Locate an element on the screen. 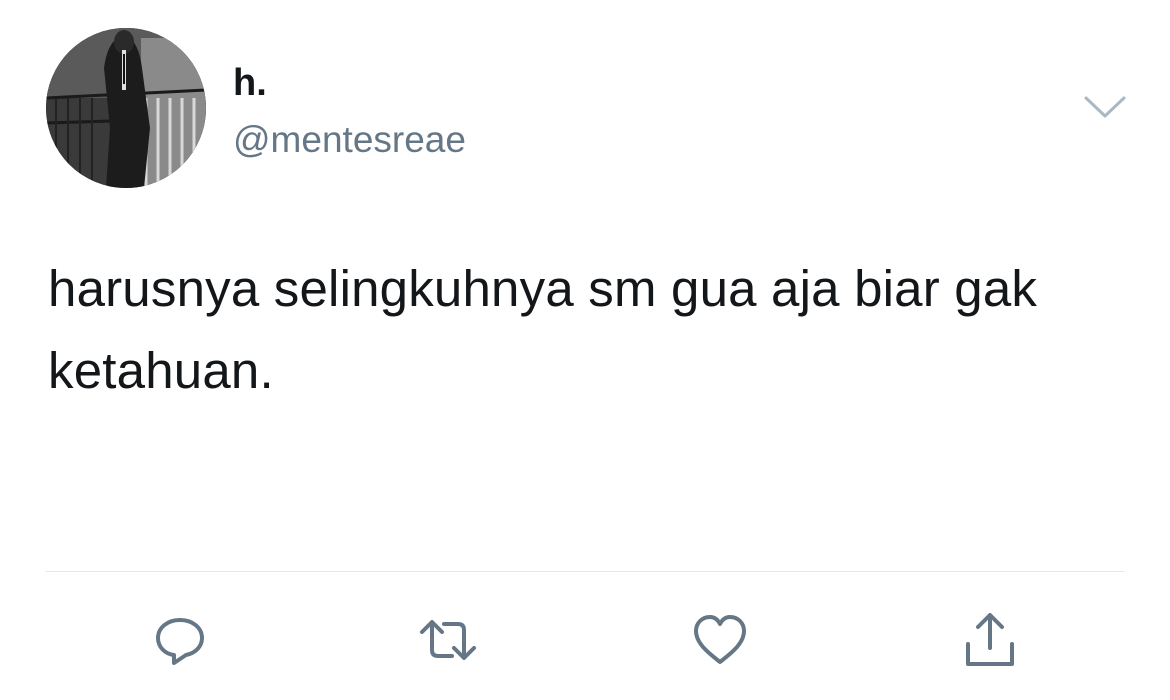  heart-icon is located at coordinates (720, 639).